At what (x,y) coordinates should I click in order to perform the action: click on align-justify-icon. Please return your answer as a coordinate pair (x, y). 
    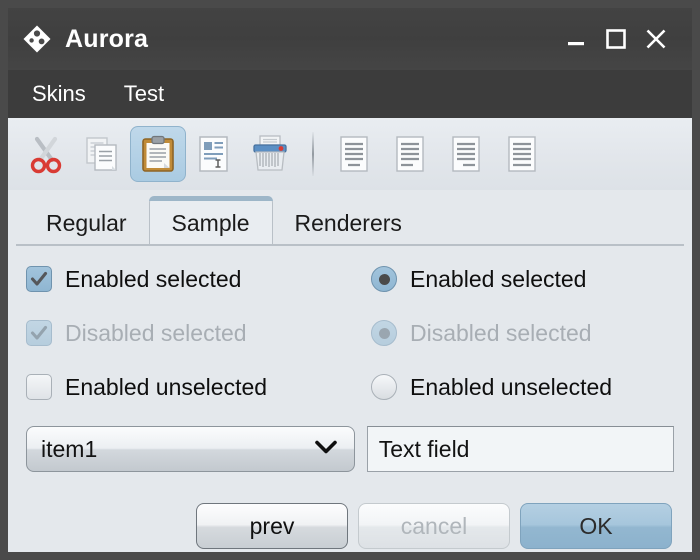
    Looking at the image, I should click on (522, 154).